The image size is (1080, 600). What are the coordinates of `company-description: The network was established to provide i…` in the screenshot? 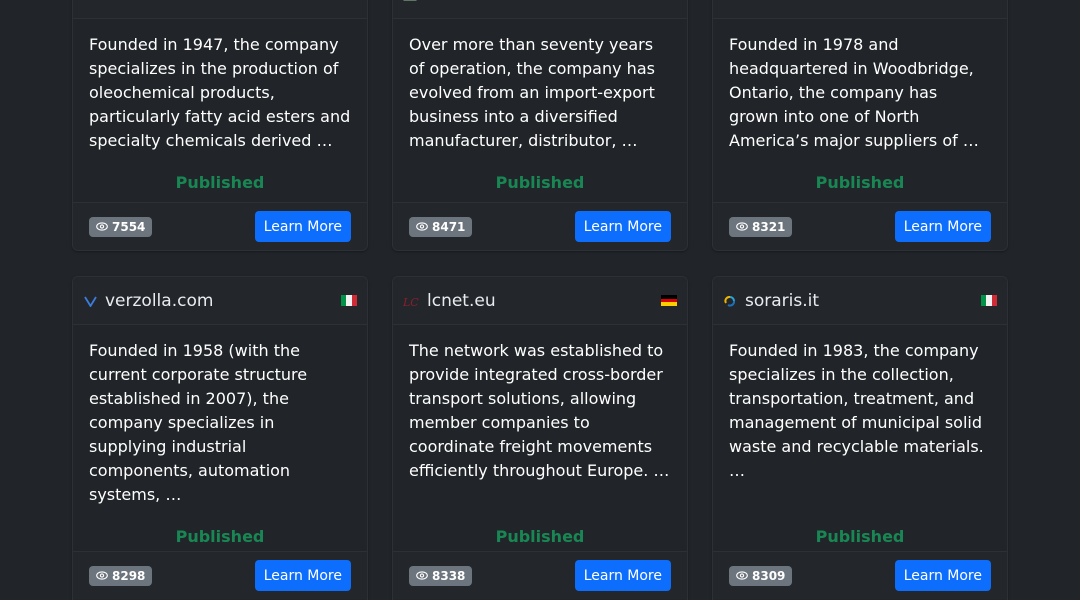 It's located at (539, 410).